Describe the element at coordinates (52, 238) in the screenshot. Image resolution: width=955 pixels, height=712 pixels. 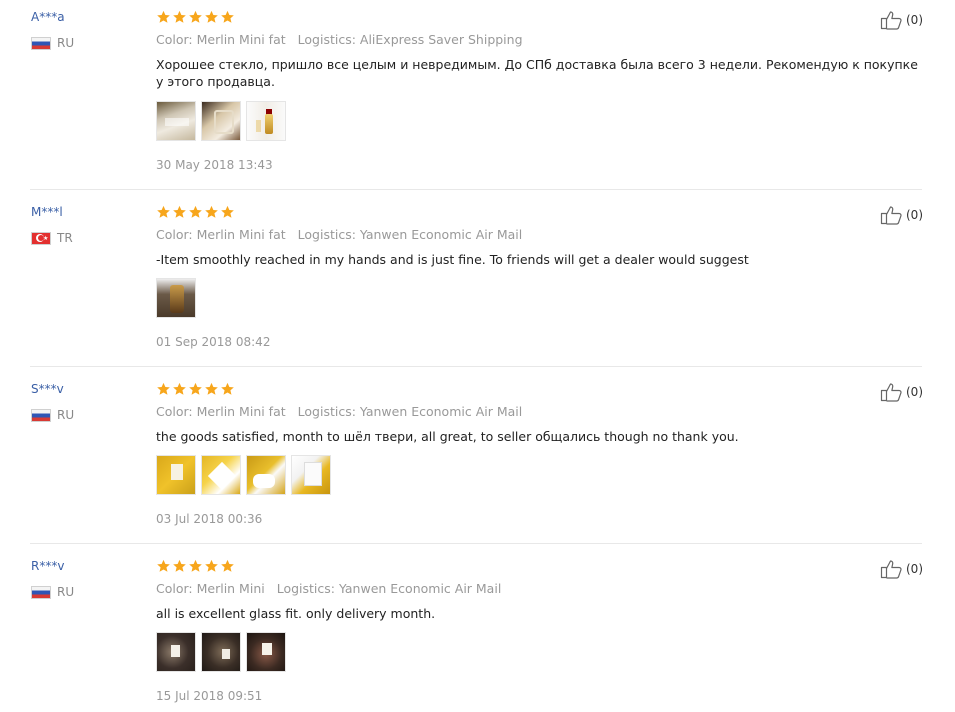
I see `reviewer-country: ★ TR` at that location.